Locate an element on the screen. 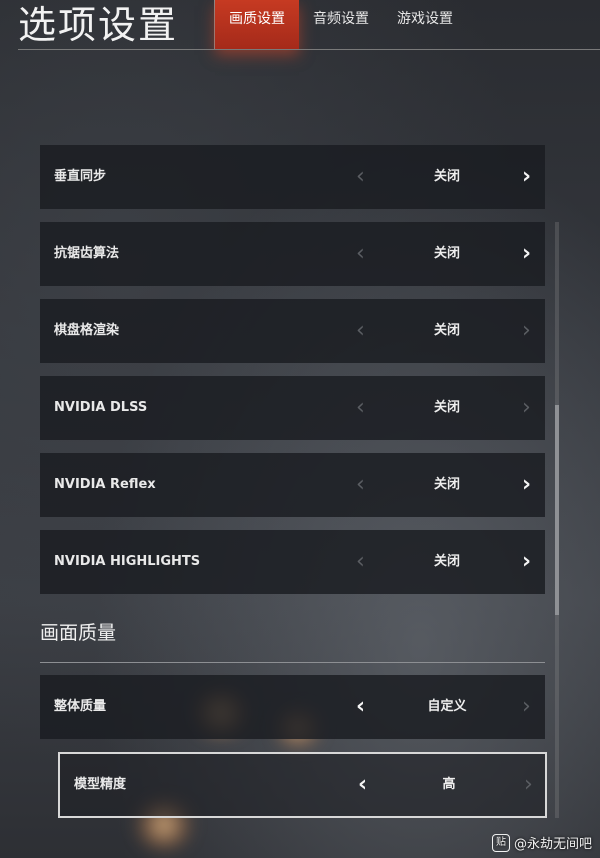  setting-row-highlights: NVIDIA HIGHLIGHTS ‹ 关闭 › is located at coordinates (292, 562).